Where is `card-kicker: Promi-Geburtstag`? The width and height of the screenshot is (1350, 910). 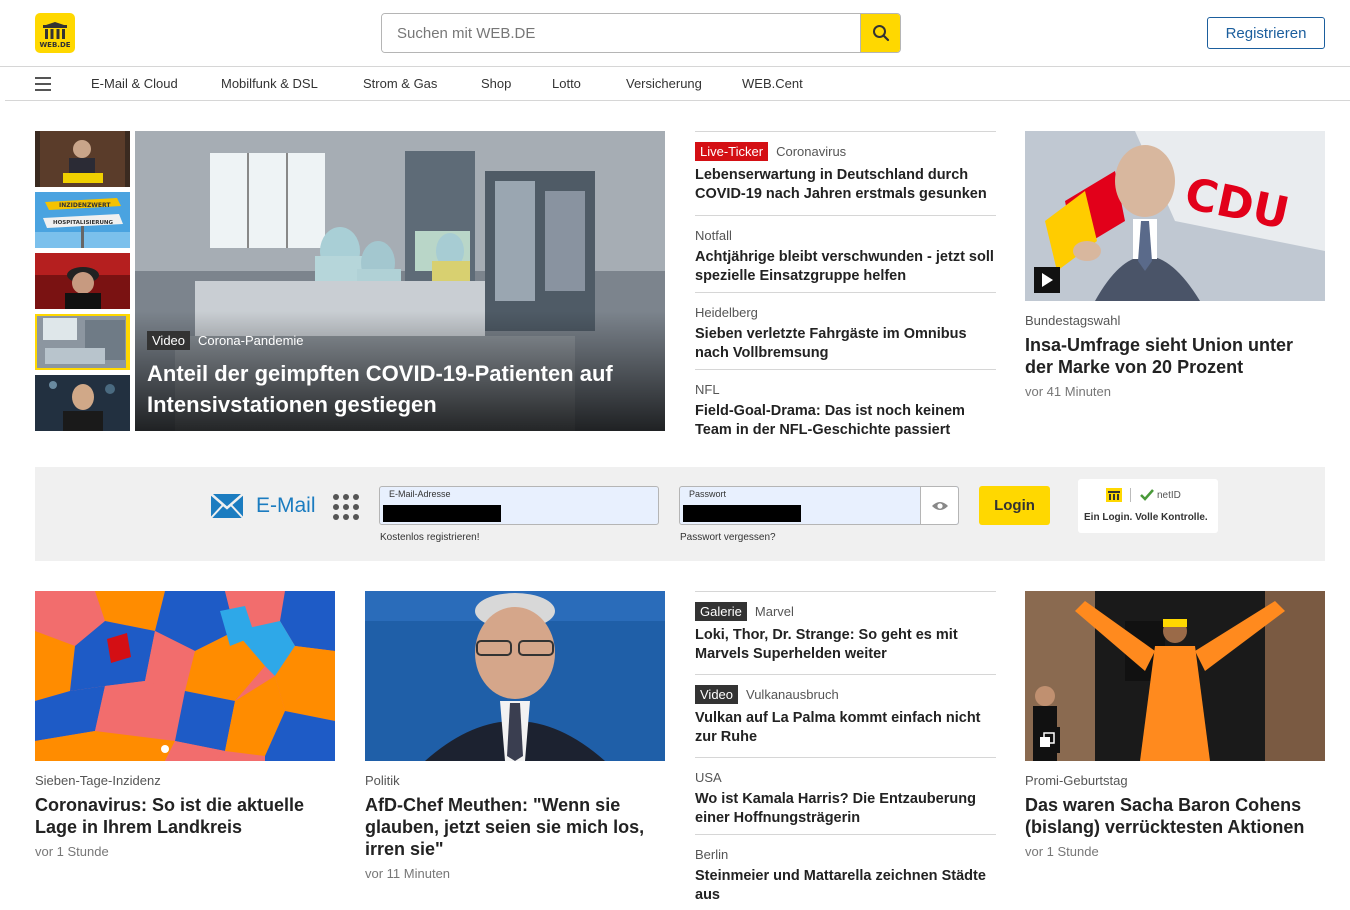
card-kicker: Promi-Geburtstag is located at coordinates (1076, 780).